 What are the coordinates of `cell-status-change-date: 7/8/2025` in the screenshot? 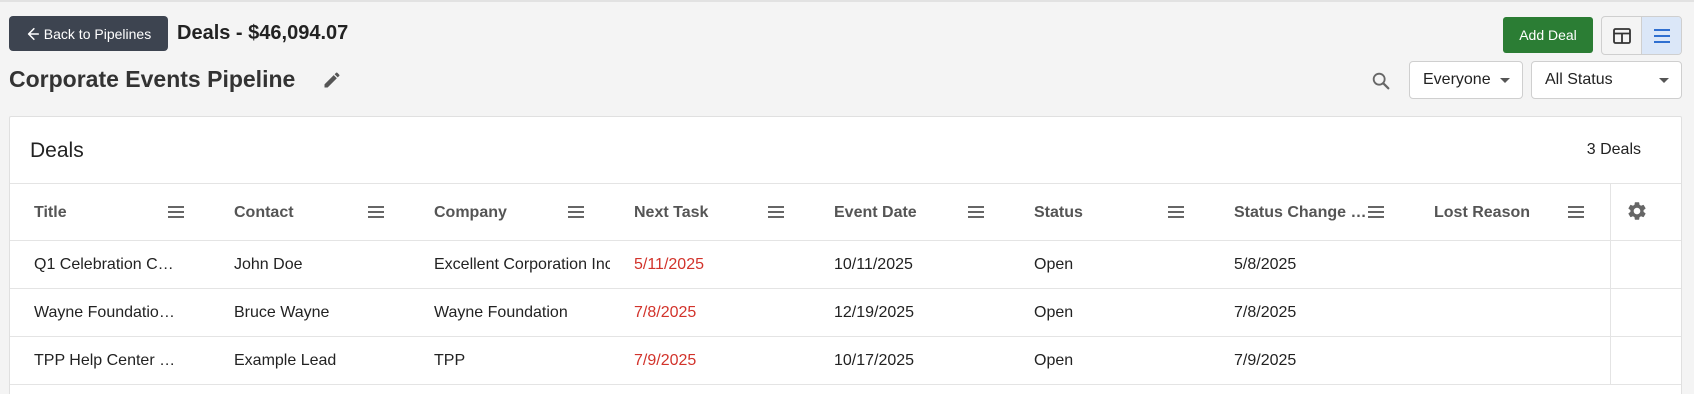 It's located at (1265, 312).